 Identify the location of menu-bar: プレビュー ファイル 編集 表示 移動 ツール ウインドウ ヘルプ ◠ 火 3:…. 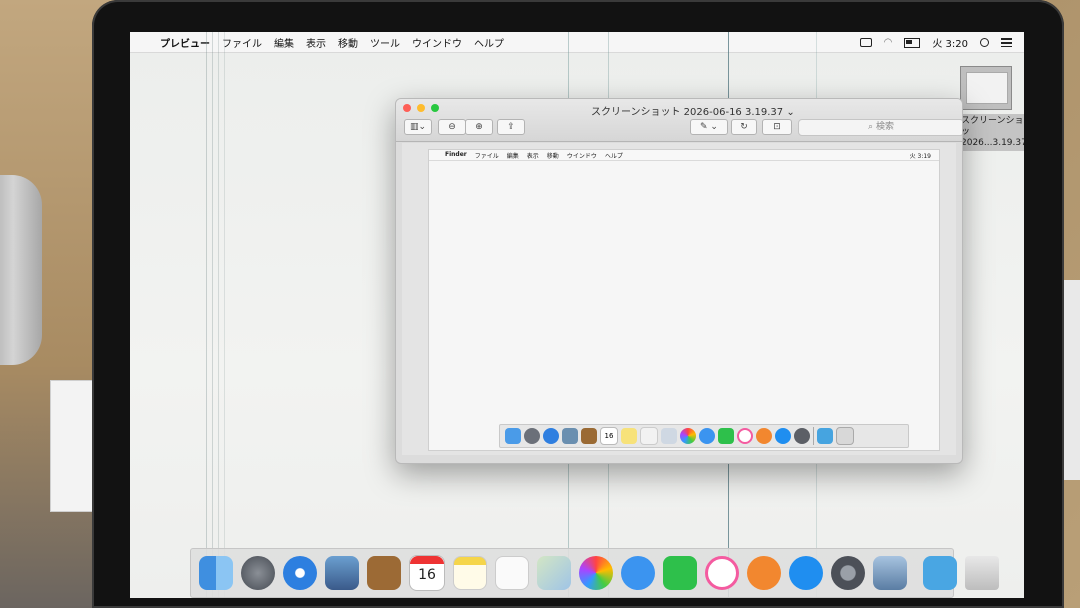
(577, 42).